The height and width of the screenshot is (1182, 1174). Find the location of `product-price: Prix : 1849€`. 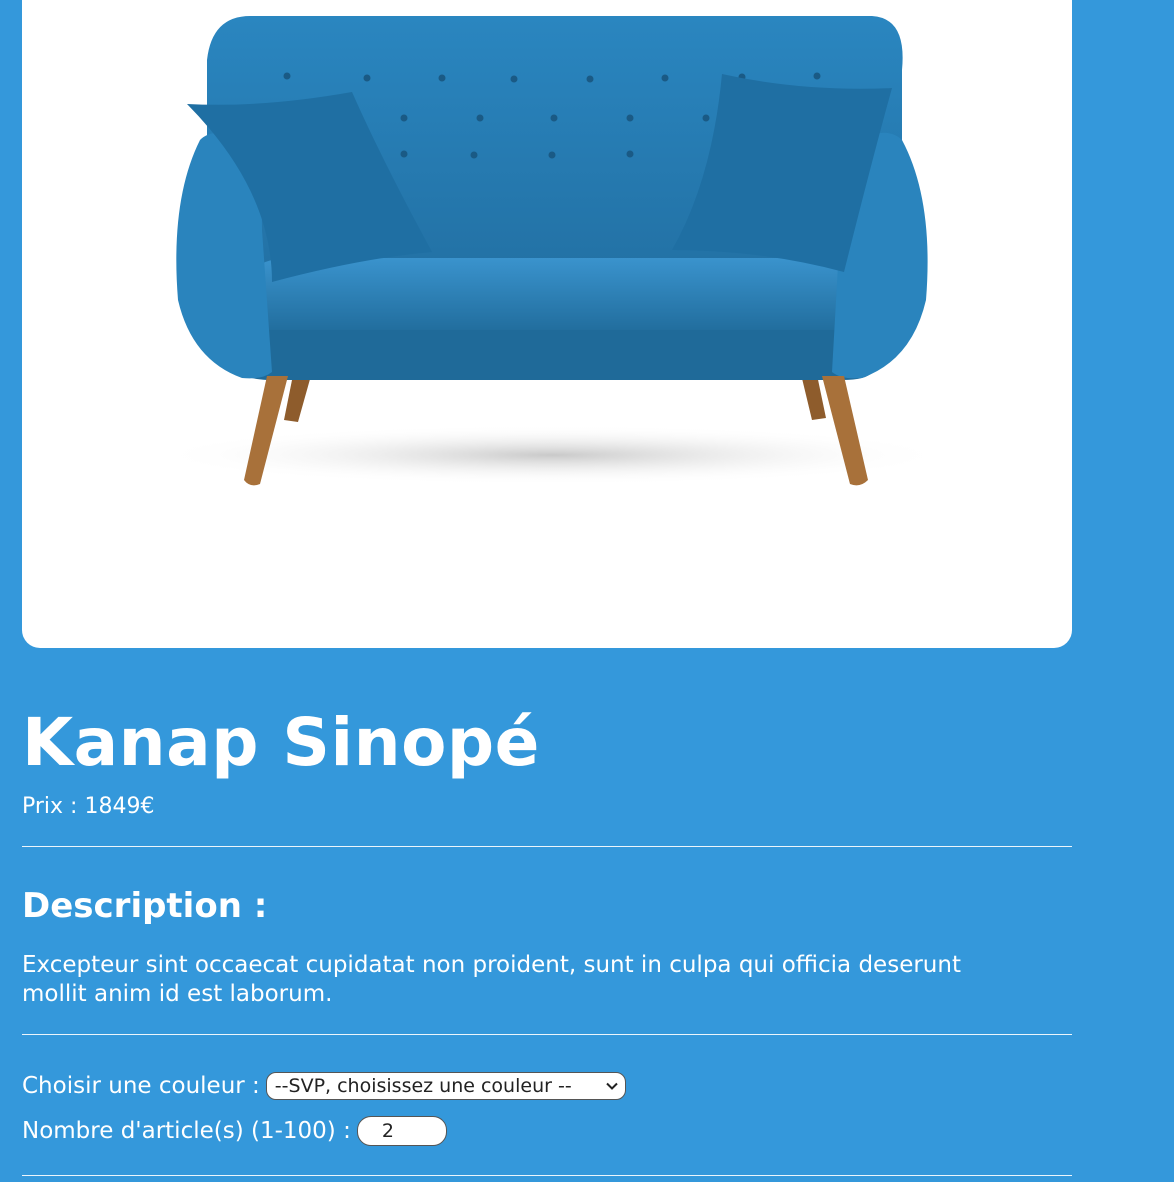

product-price: Prix : 1849€ is located at coordinates (88, 806).